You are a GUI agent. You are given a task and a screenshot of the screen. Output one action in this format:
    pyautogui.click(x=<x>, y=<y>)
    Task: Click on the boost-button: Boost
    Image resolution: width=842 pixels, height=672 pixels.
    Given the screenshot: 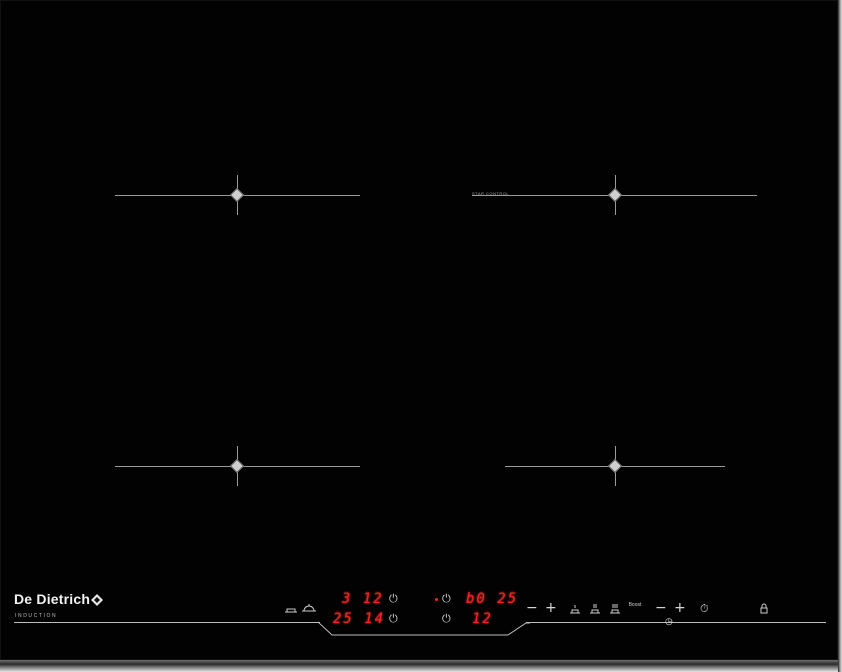 What is the action you would take?
    pyautogui.click(x=635, y=605)
    